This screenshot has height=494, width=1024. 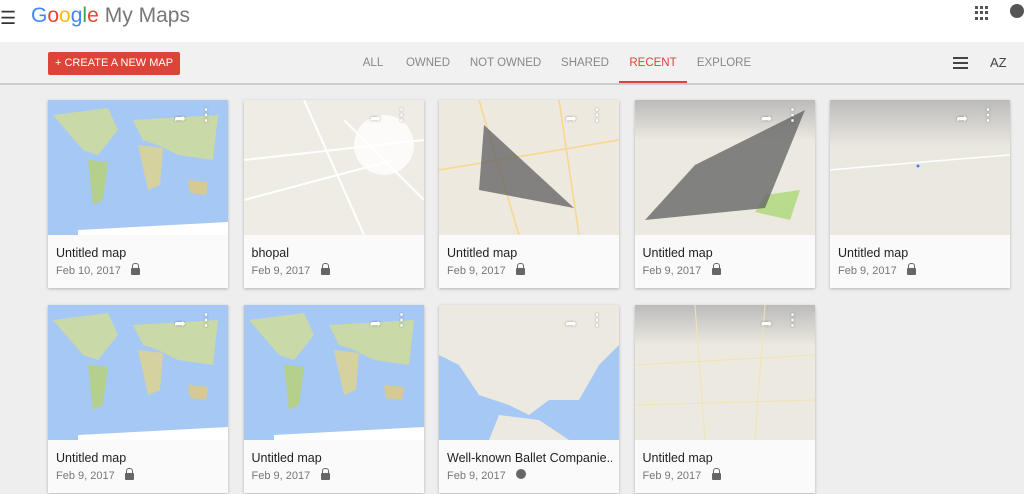 I want to click on app-header: ☰ Google My Maps, so click(x=512, y=21).